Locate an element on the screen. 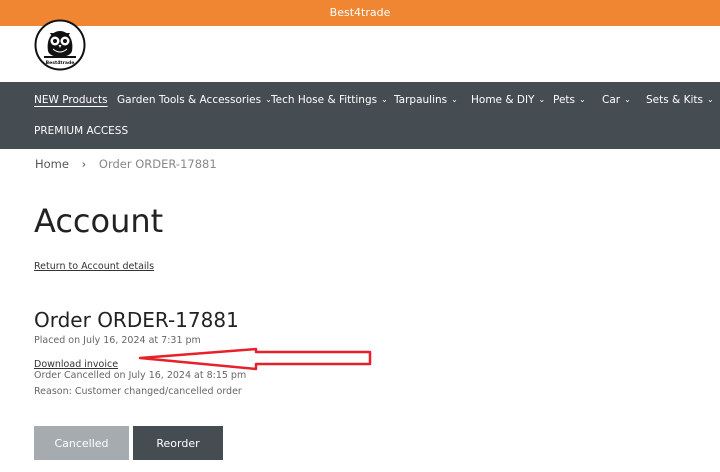 The height and width of the screenshot is (472, 720). annotation-arrow is located at coordinates (255, 359).